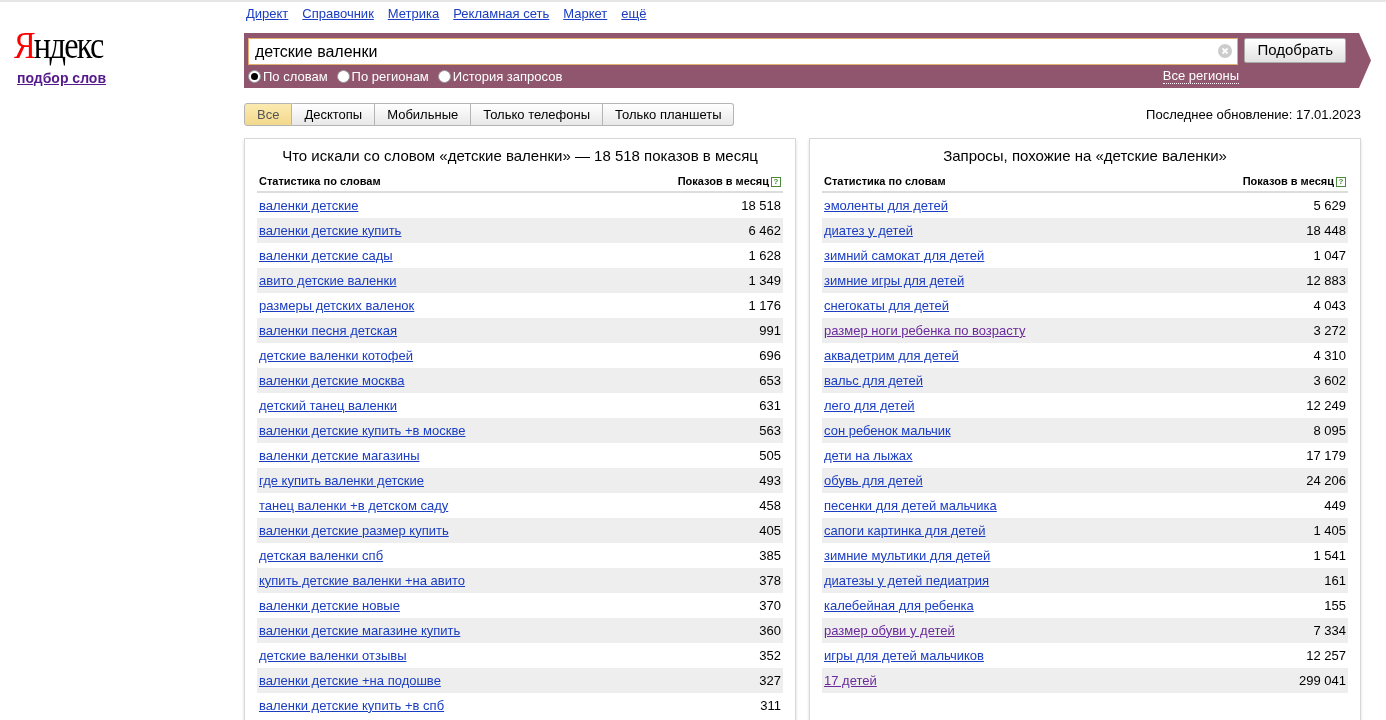 The image size is (1386, 720). What do you see at coordinates (321, 555) in the screenshot?
I see `phrase-link: детская валенки спб` at bounding box center [321, 555].